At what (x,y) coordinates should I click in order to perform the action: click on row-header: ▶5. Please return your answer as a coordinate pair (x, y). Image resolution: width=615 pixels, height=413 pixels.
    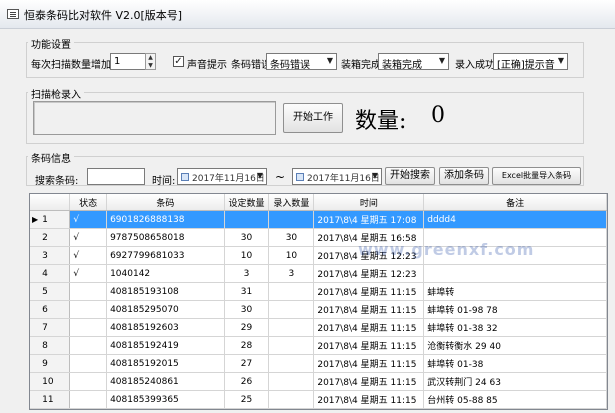
    Looking at the image, I should click on (50, 291).